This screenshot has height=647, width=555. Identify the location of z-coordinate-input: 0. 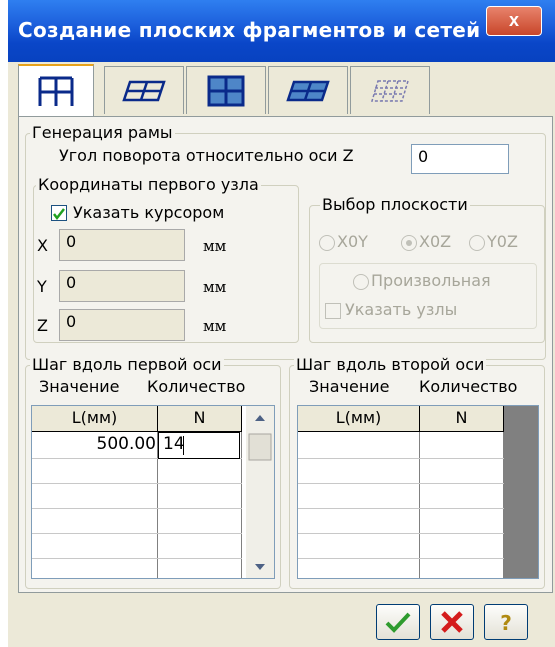
(122, 325).